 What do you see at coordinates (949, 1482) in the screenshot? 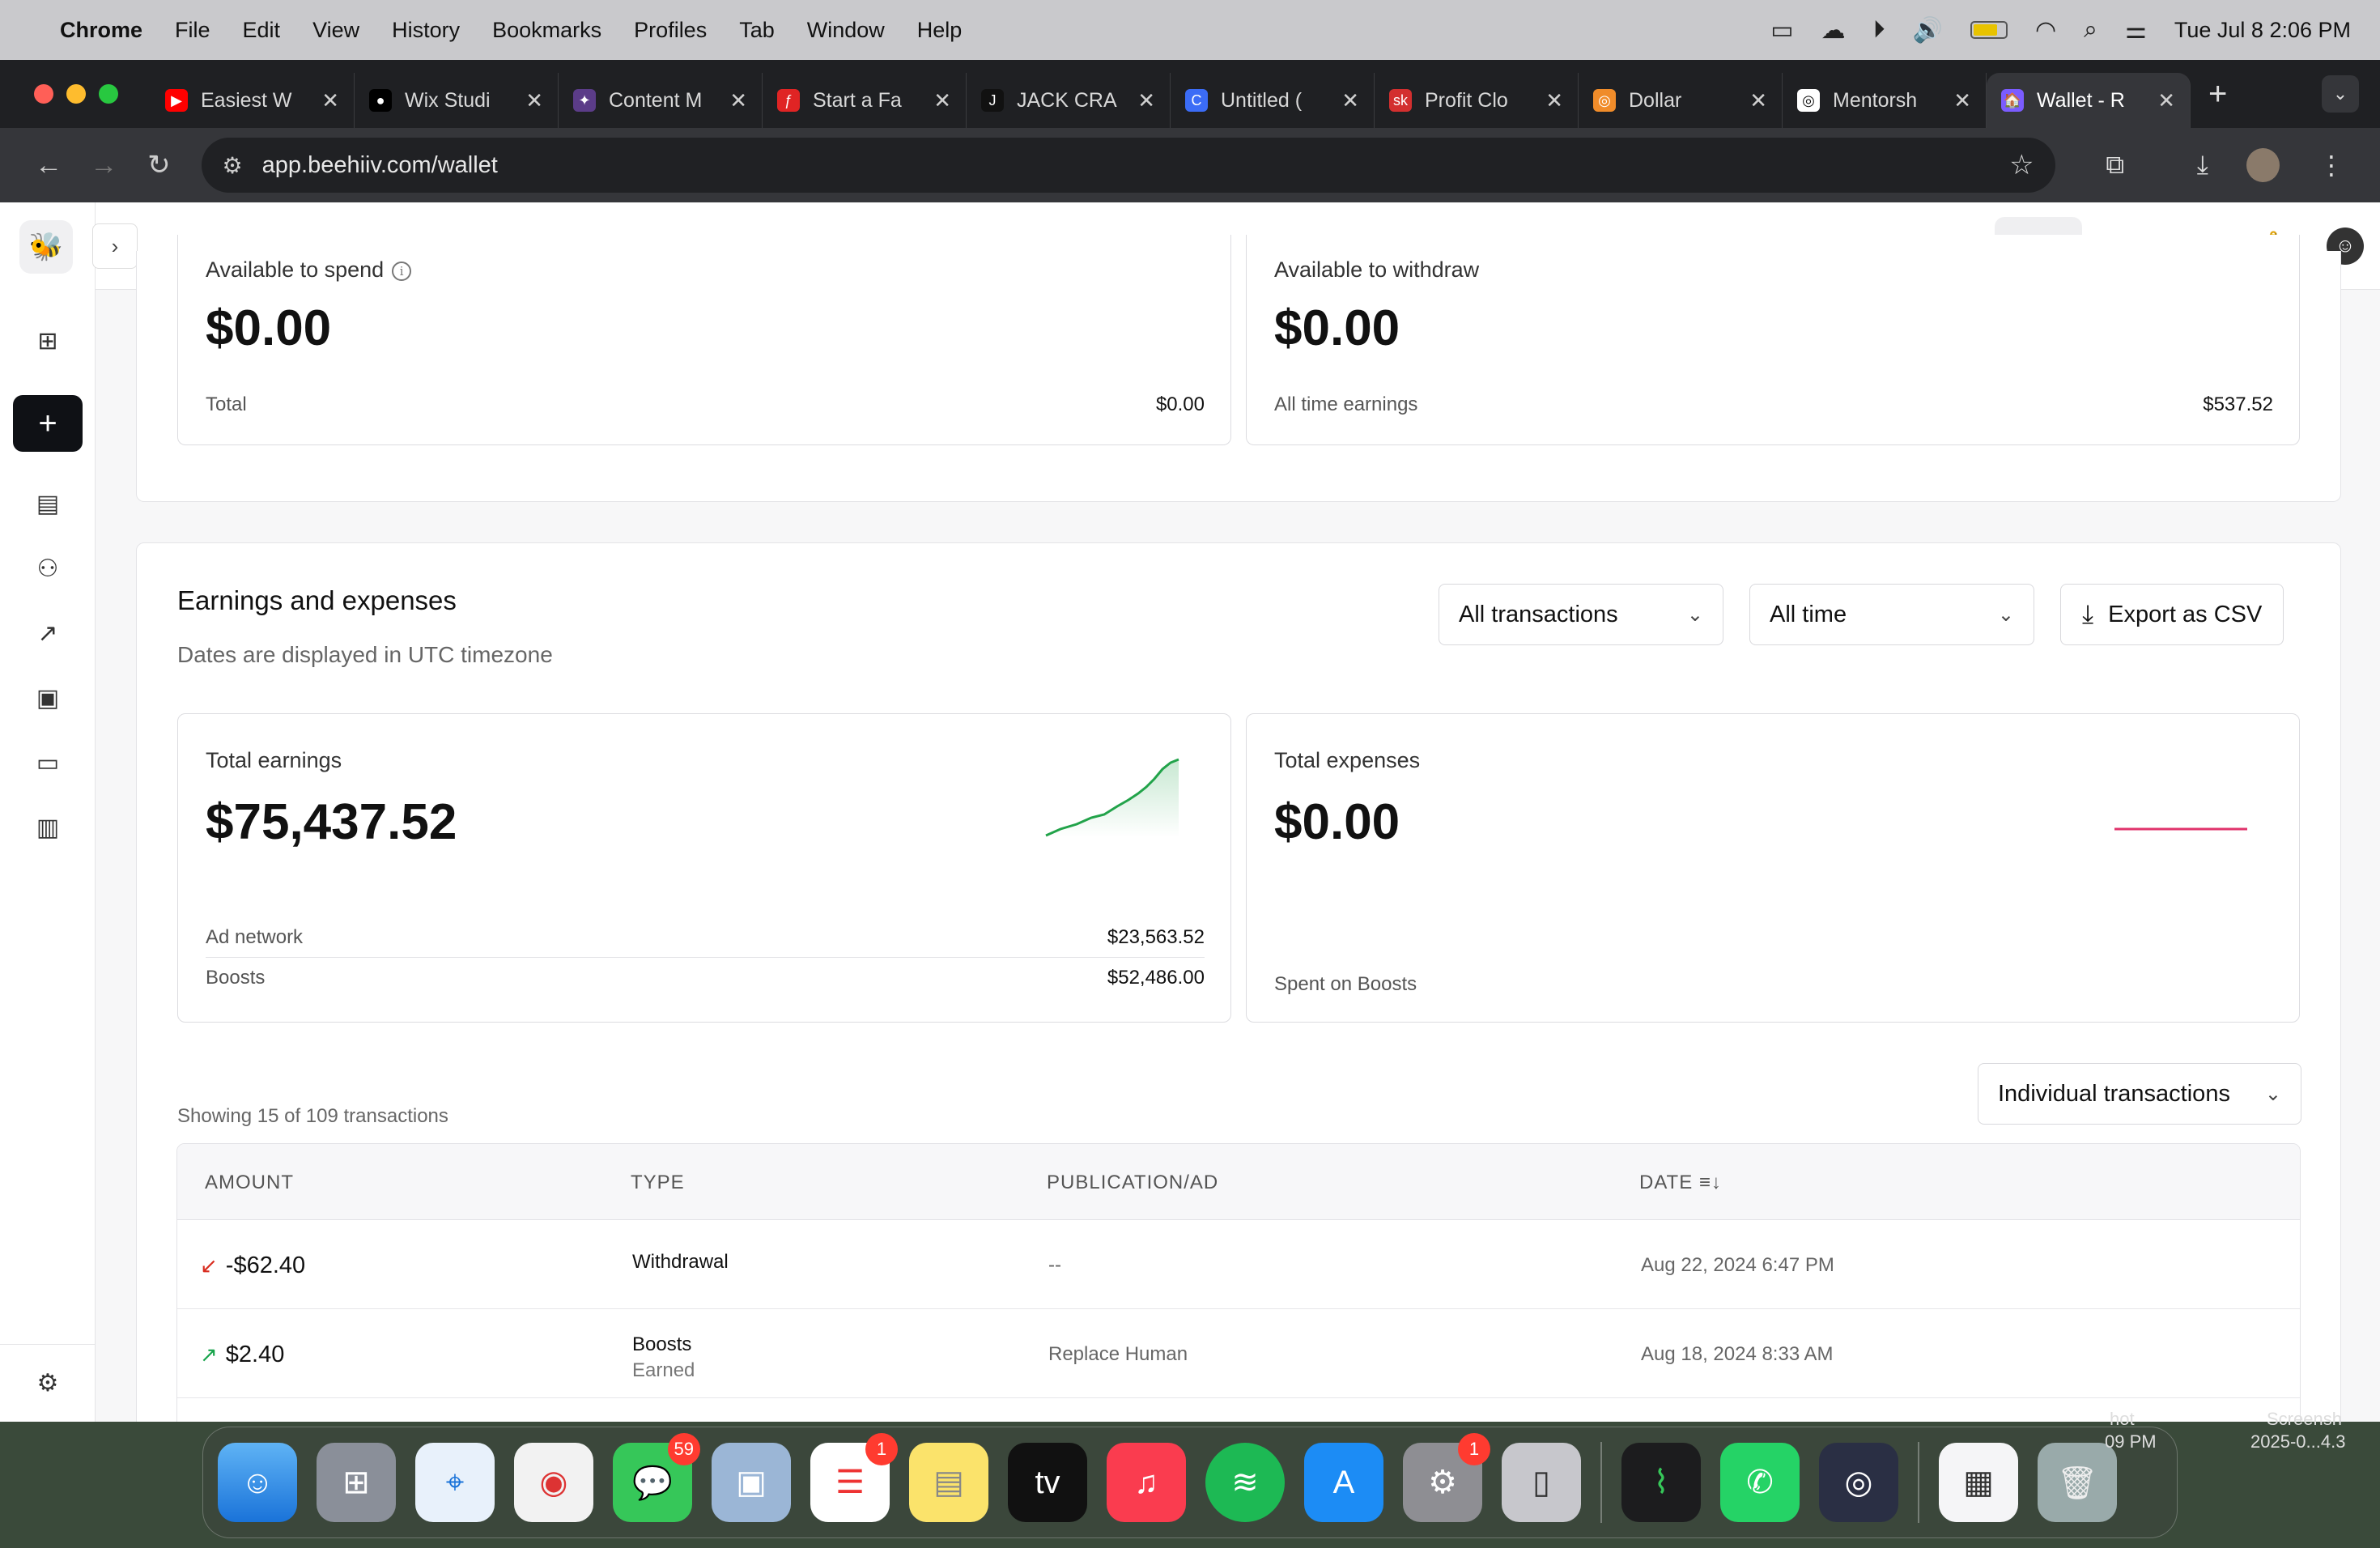
I see `notes-icon: ▤` at bounding box center [949, 1482].